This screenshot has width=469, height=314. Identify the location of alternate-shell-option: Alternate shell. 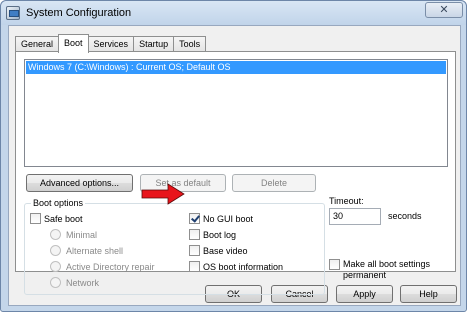
(86, 250).